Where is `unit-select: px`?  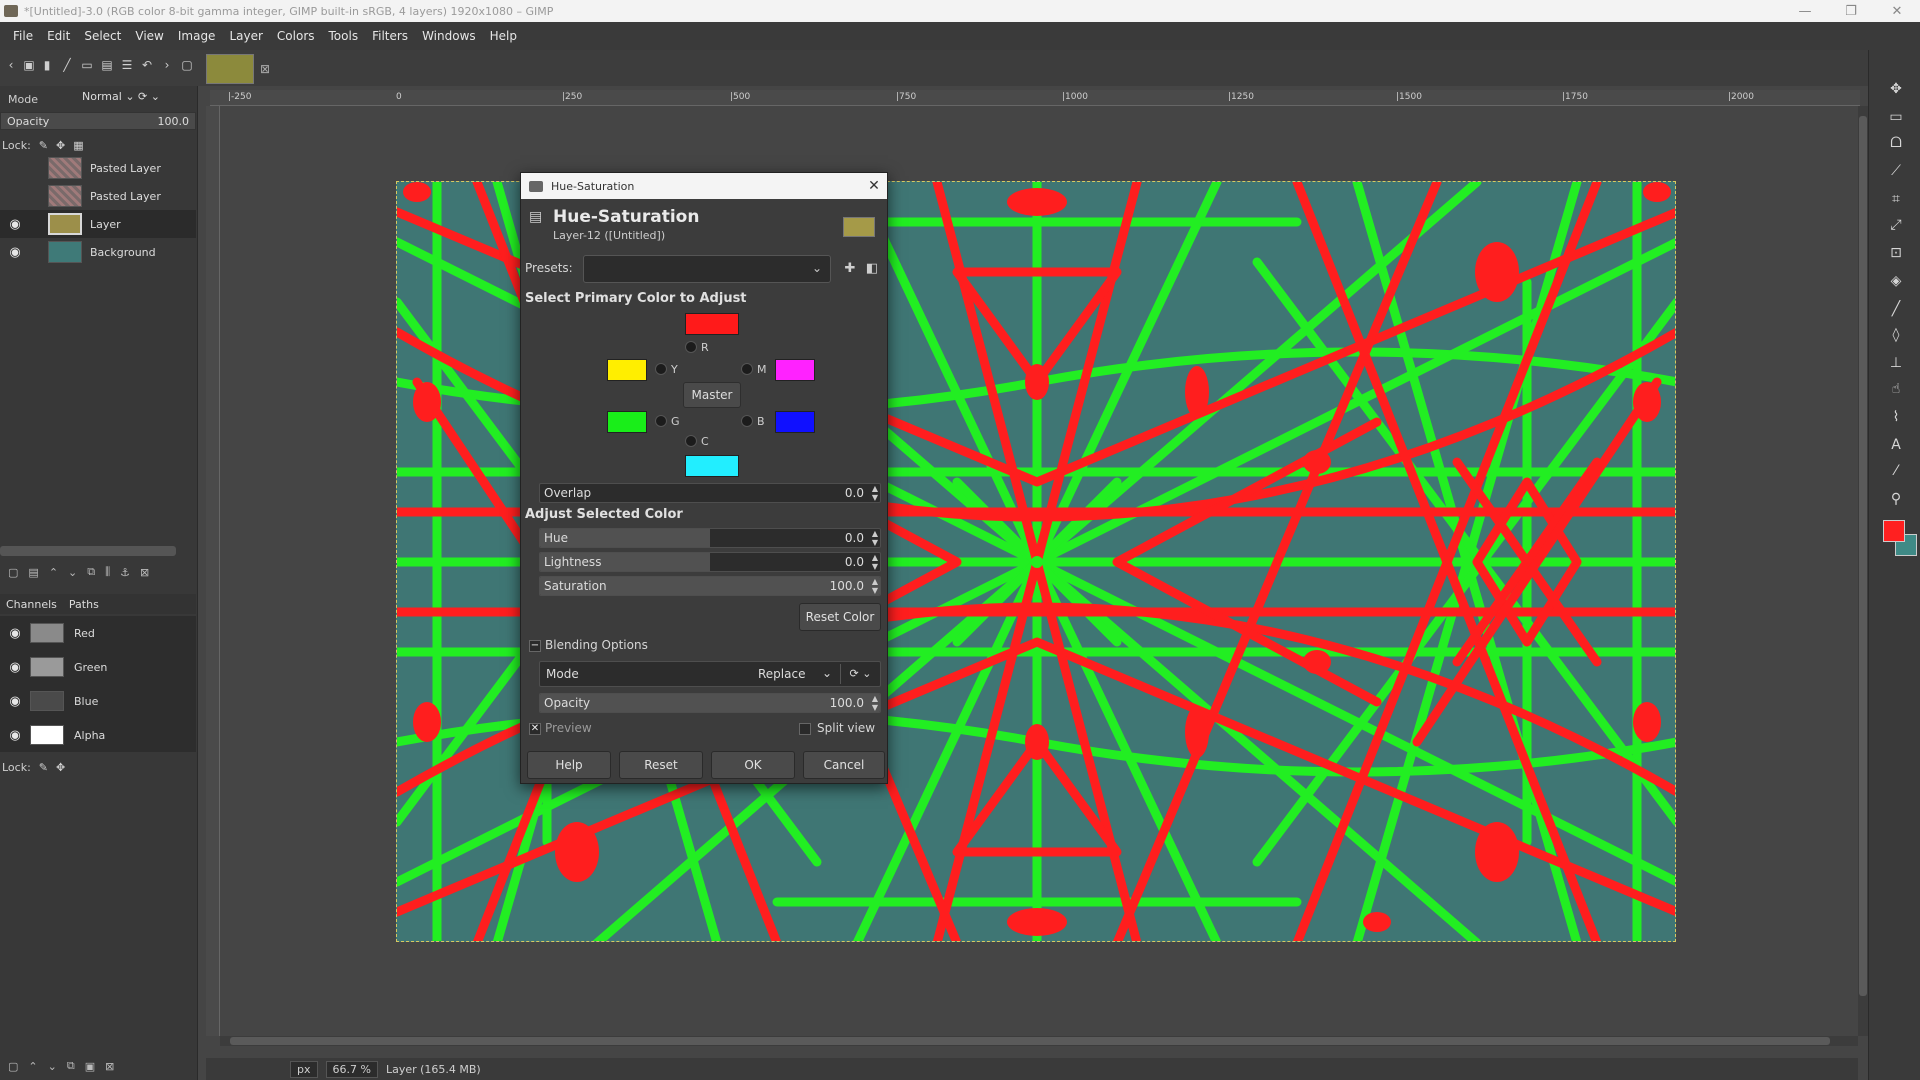 unit-select: px is located at coordinates (304, 1069).